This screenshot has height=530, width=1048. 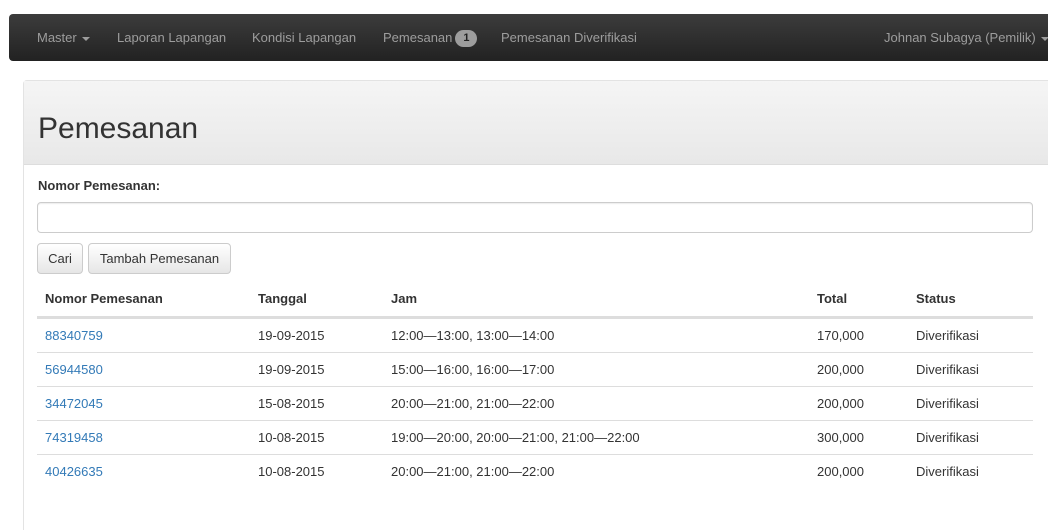 What do you see at coordinates (535, 217) in the screenshot?
I see `nomor-pemesanan-input` at bounding box center [535, 217].